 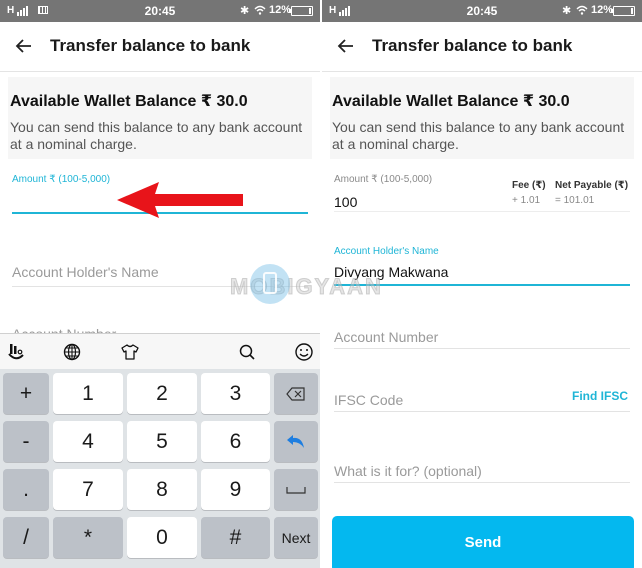 I want to click on account-holder-name-field: Account Holder's Name Divyang Makwana, so click(x=482, y=266).